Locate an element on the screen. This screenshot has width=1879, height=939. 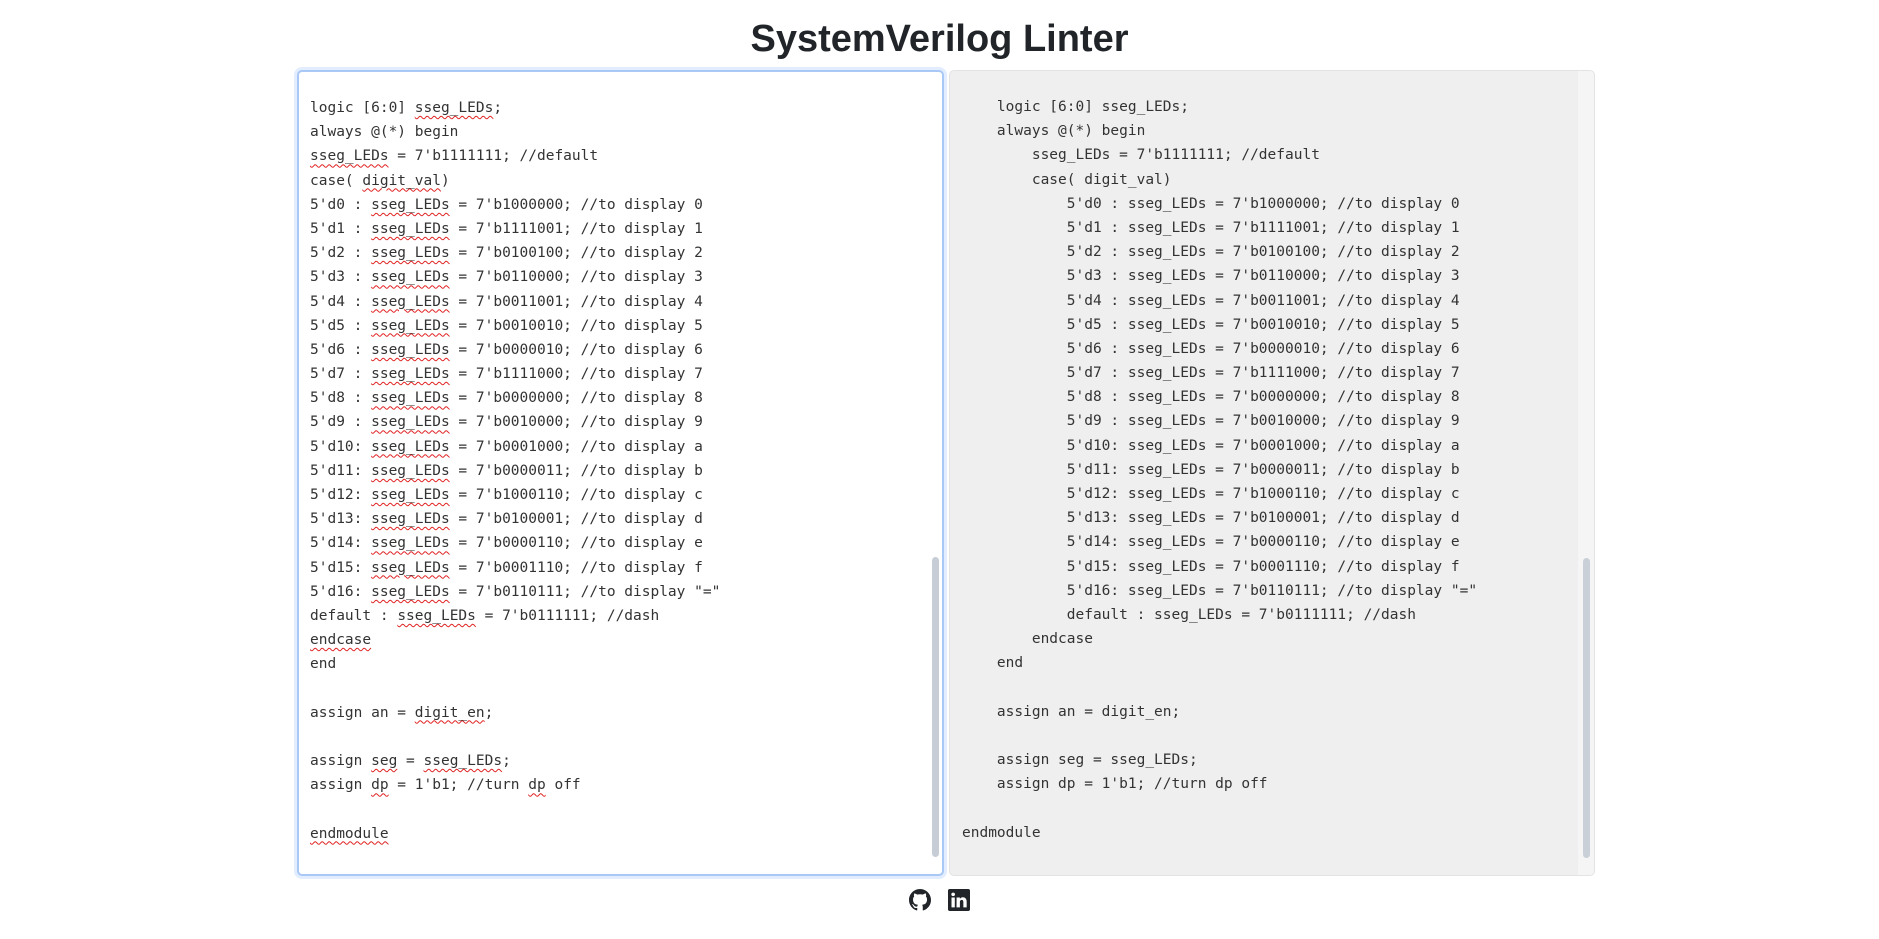
code-text: = 7'b0000011; //to display b is located at coordinates (576, 470).